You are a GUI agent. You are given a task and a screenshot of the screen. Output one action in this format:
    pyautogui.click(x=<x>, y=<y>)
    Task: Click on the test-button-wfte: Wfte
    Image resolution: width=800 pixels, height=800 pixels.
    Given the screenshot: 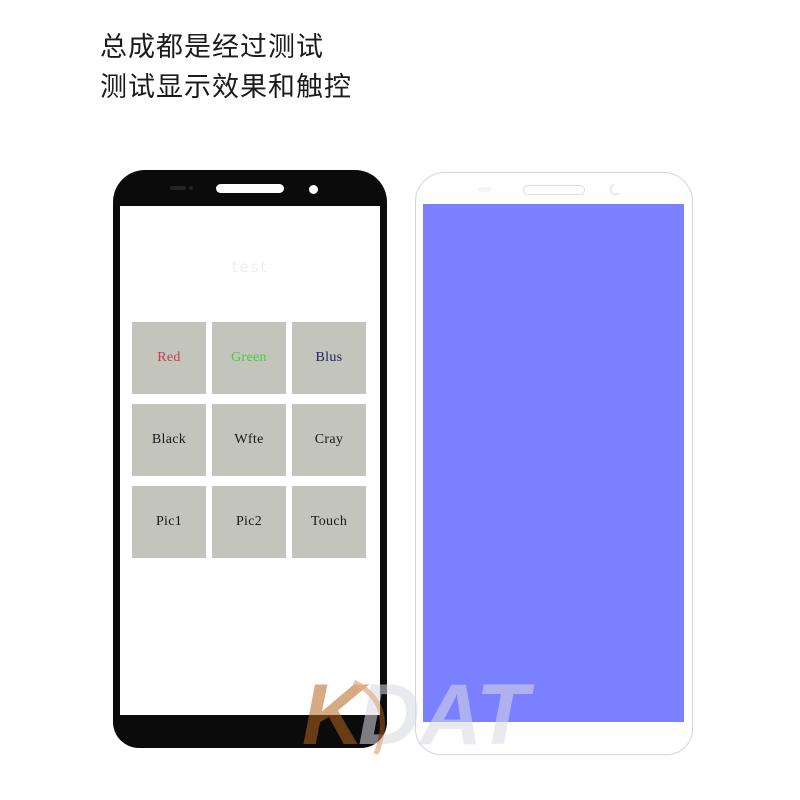 What is the action you would take?
    pyautogui.click(x=249, y=440)
    